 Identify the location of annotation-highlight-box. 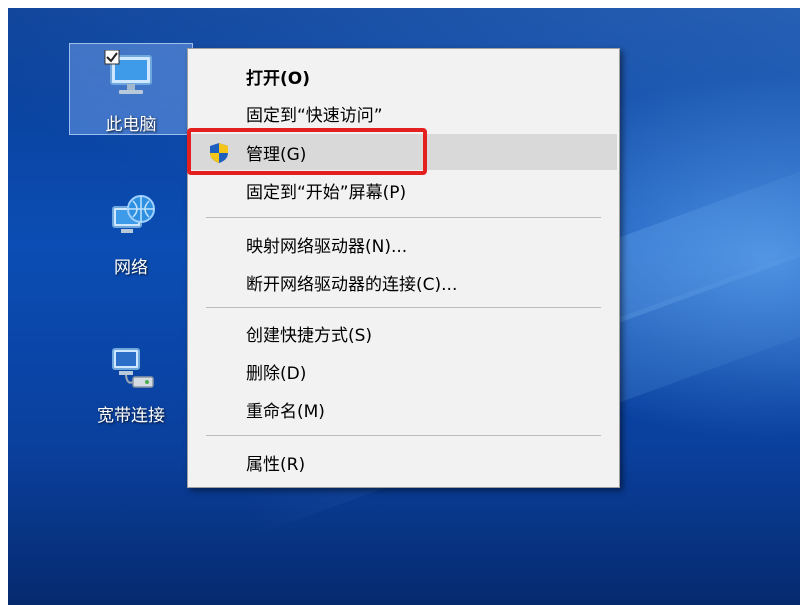
(307, 151).